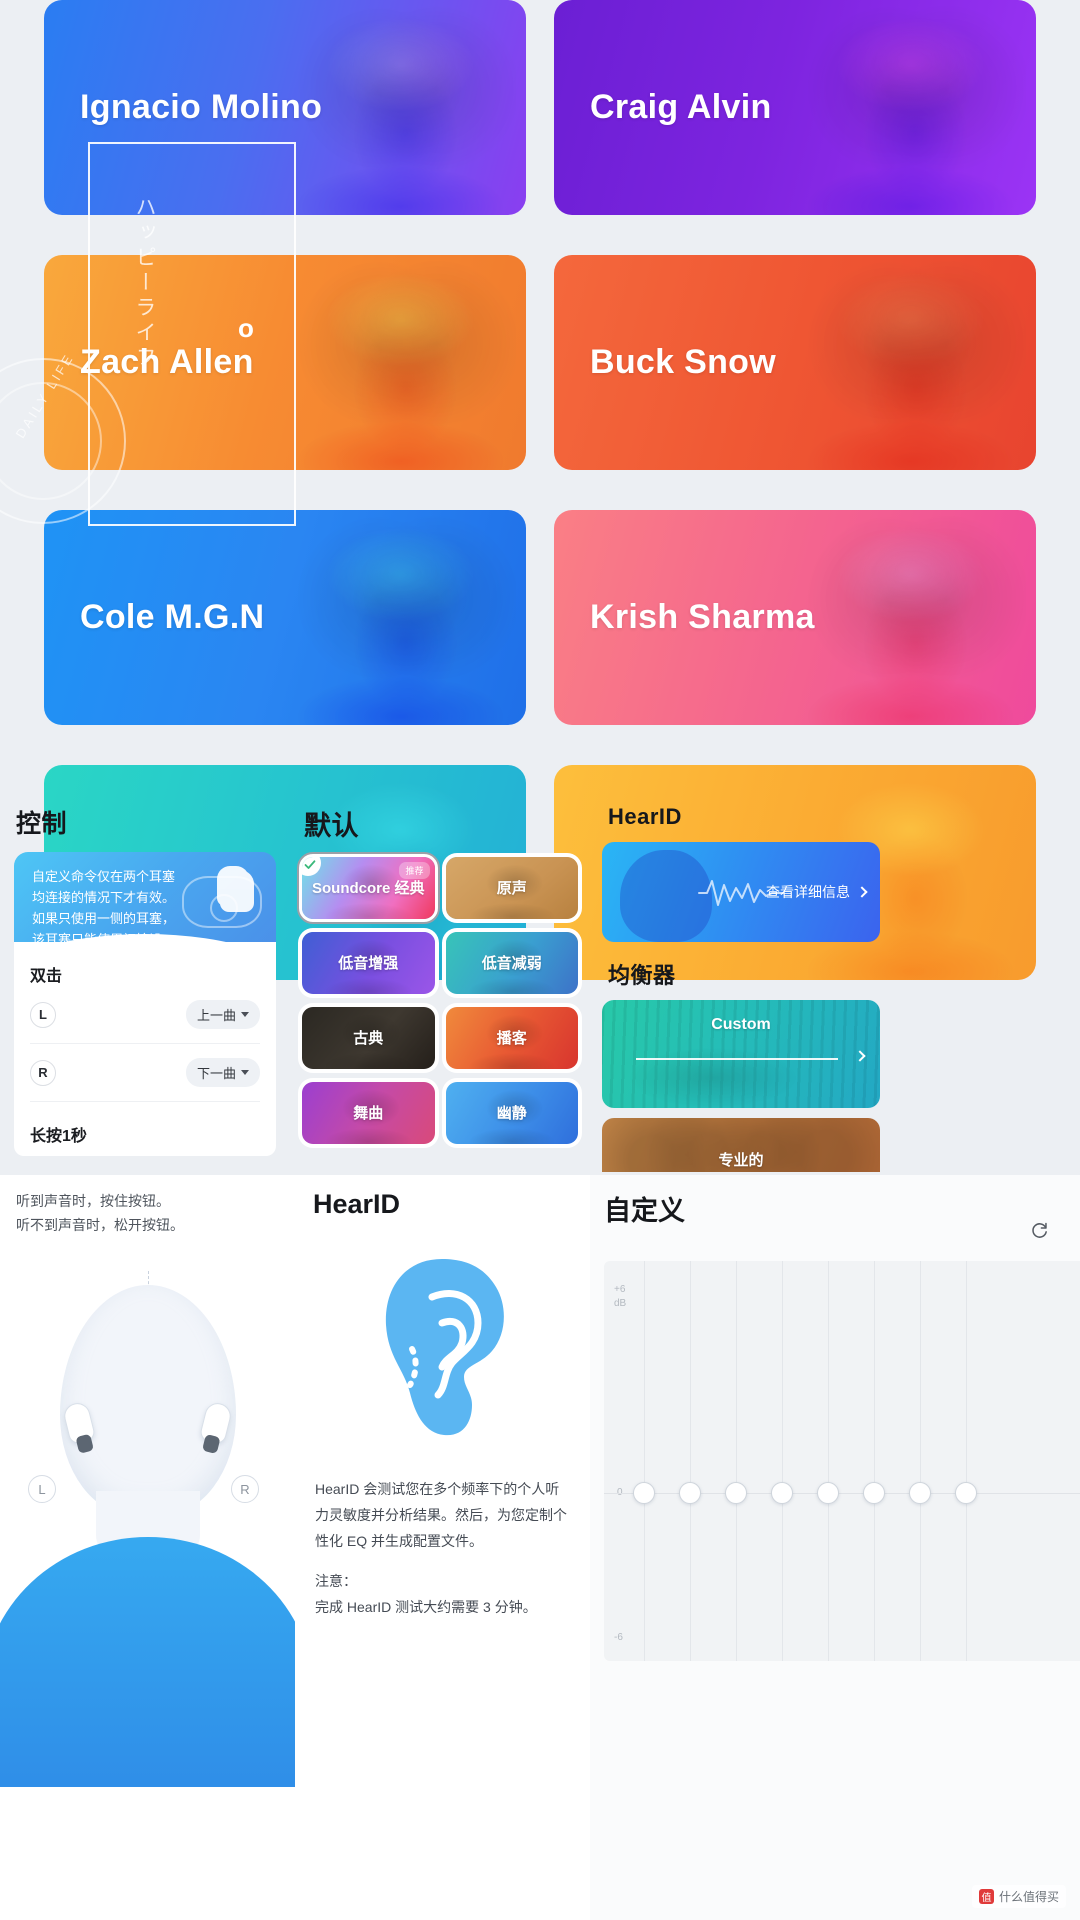 This screenshot has width=1080, height=1920. I want to click on custom-eq-title: 自定义, so click(644, 1211).